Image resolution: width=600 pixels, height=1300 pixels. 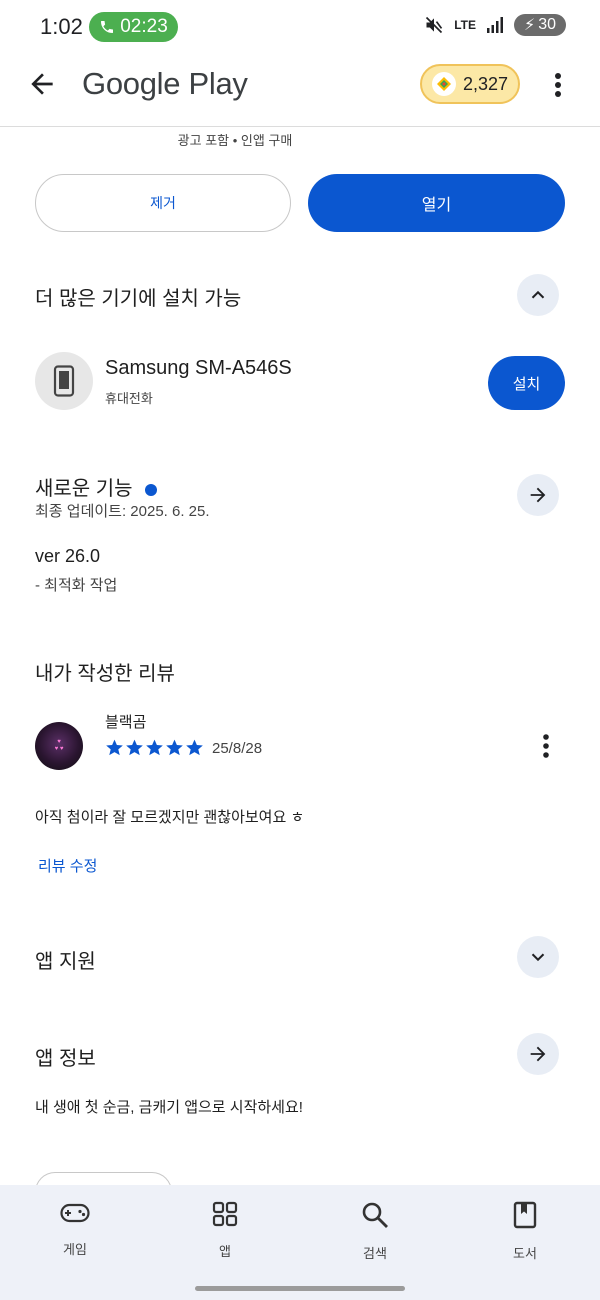 What do you see at coordinates (65, 1059) in the screenshot?
I see `app-info-title: 앱 정보` at bounding box center [65, 1059].